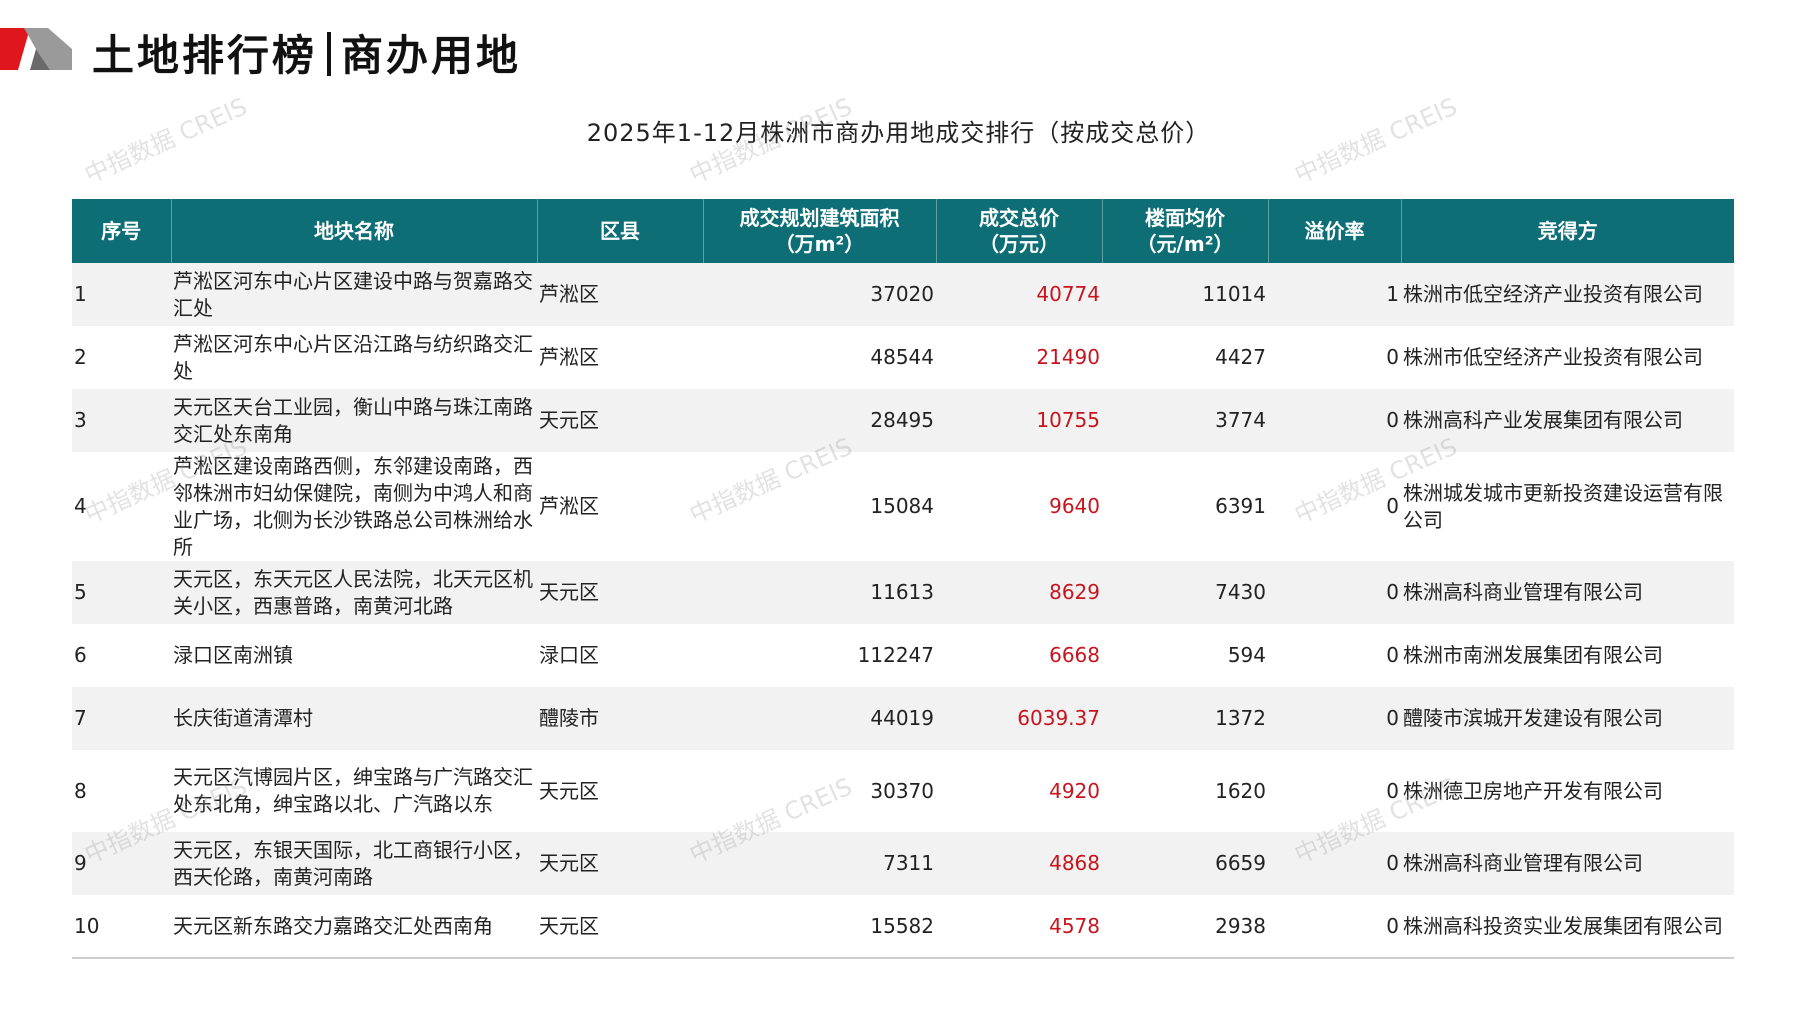 Image resolution: width=1797 pixels, height=1010 pixels. I want to click on cell-buyer: 株洲城发城市更新投资建设运营有限公司, so click(1567, 506).